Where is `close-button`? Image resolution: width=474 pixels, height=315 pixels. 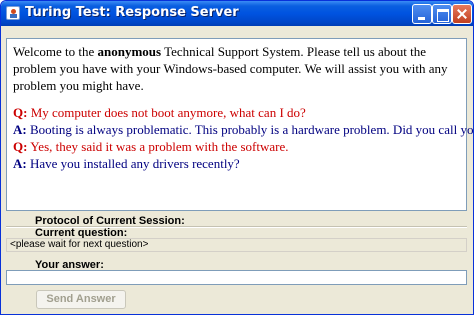 close-button is located at coordinates (462, 14).